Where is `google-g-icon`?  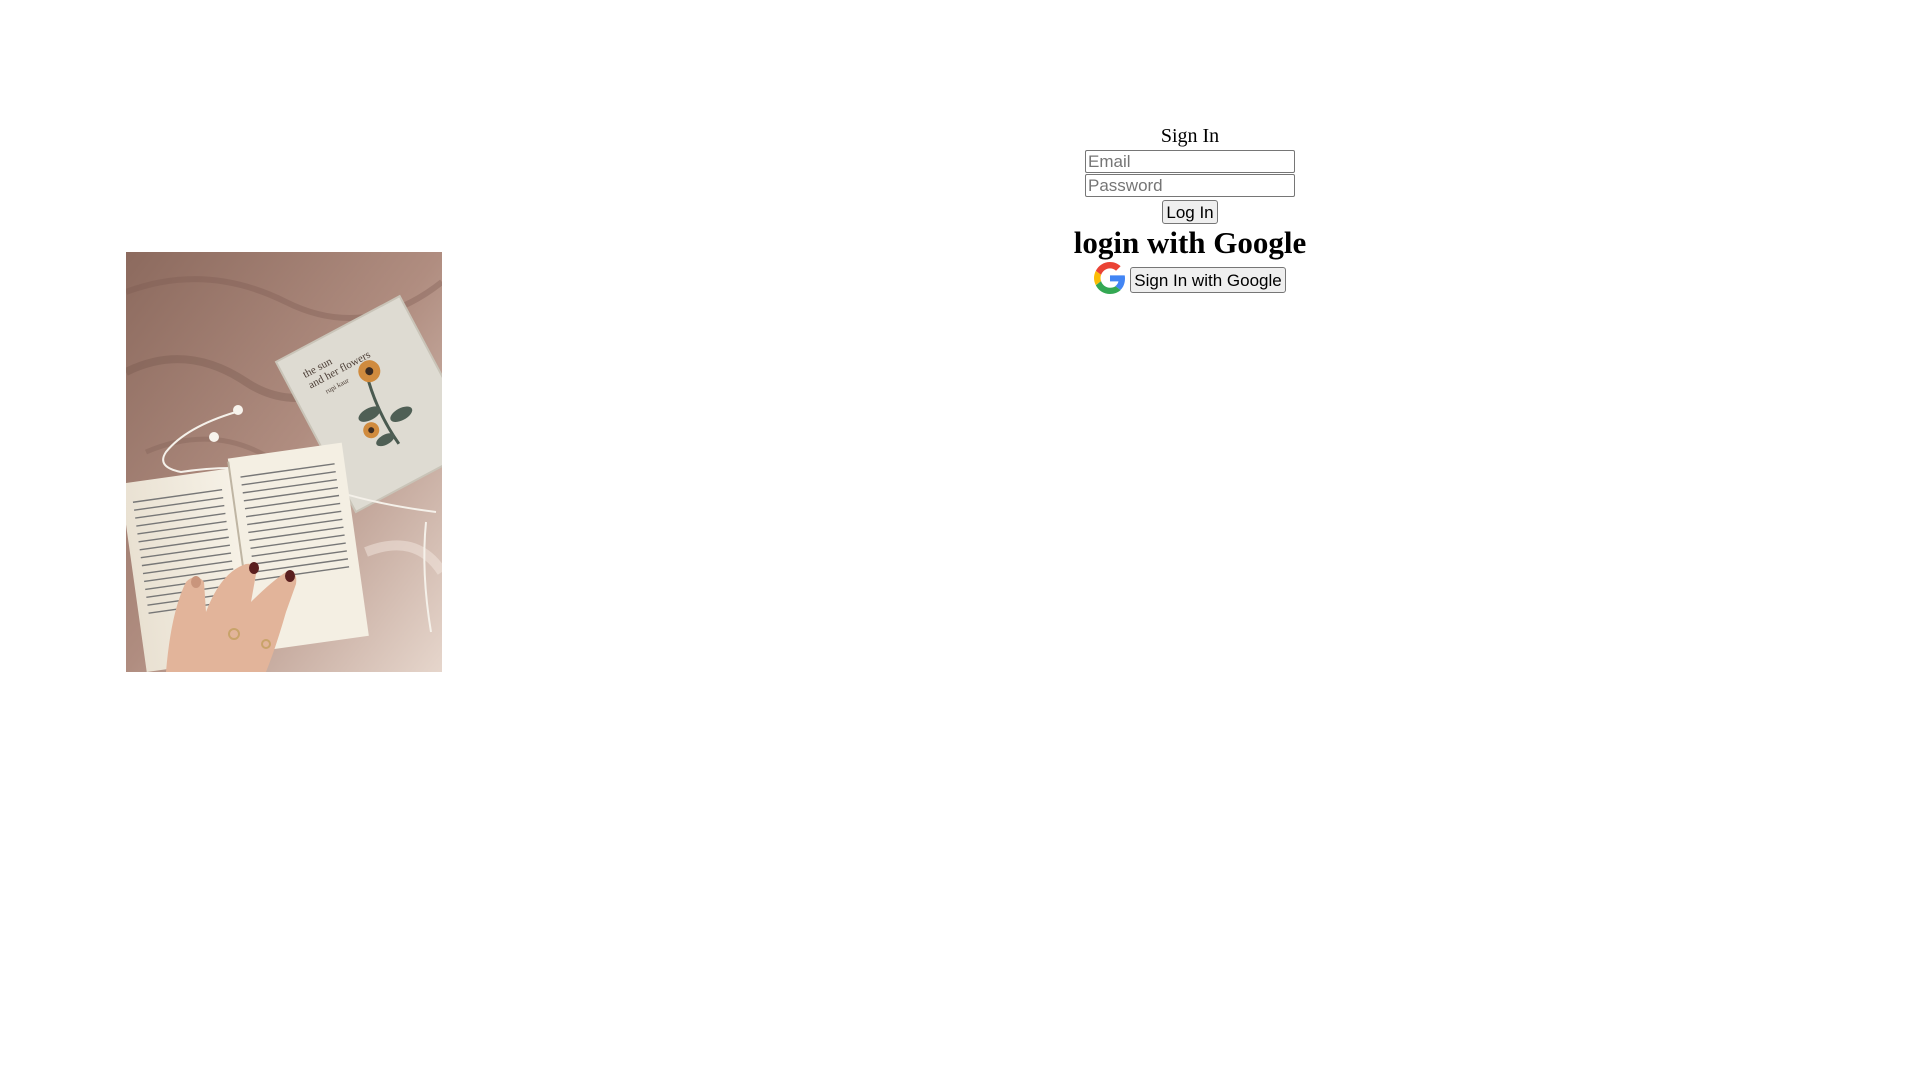 google-g-icon is located at coordinates (1110, 278).